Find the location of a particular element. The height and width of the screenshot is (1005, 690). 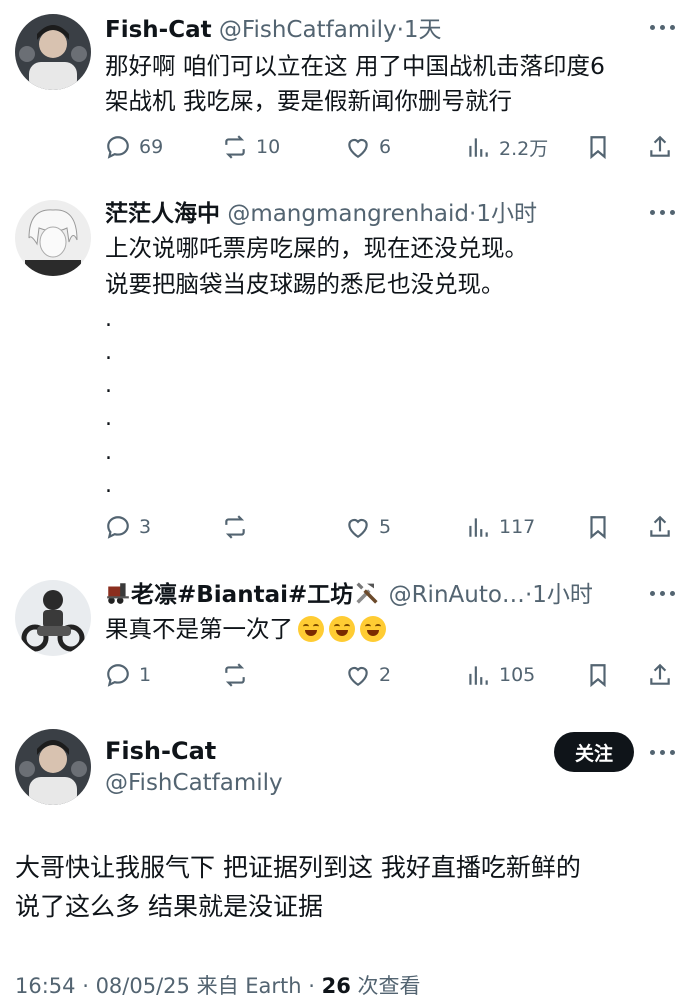

display-name: 老凛#Biantai#工坊 is located at coordinates (242, 595).